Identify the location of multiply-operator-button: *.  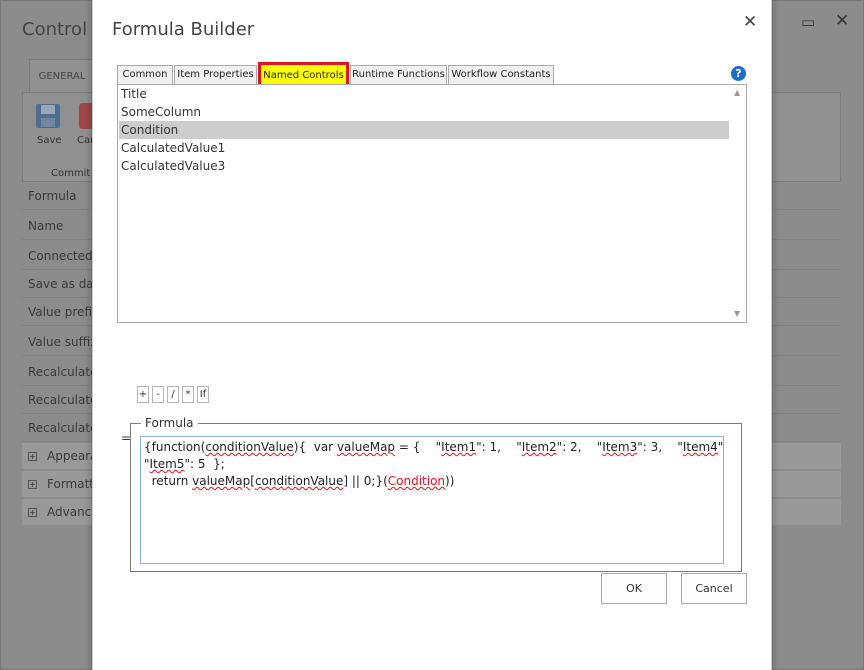
(188, 394).